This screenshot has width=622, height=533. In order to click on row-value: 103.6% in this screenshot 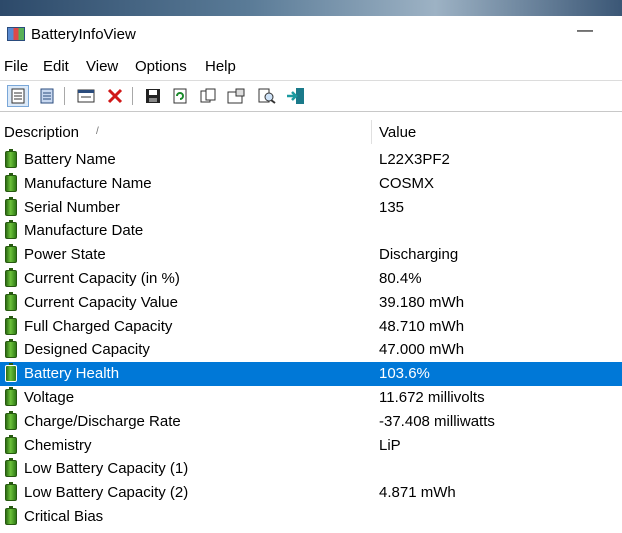, I will do `click(404, 374)`.